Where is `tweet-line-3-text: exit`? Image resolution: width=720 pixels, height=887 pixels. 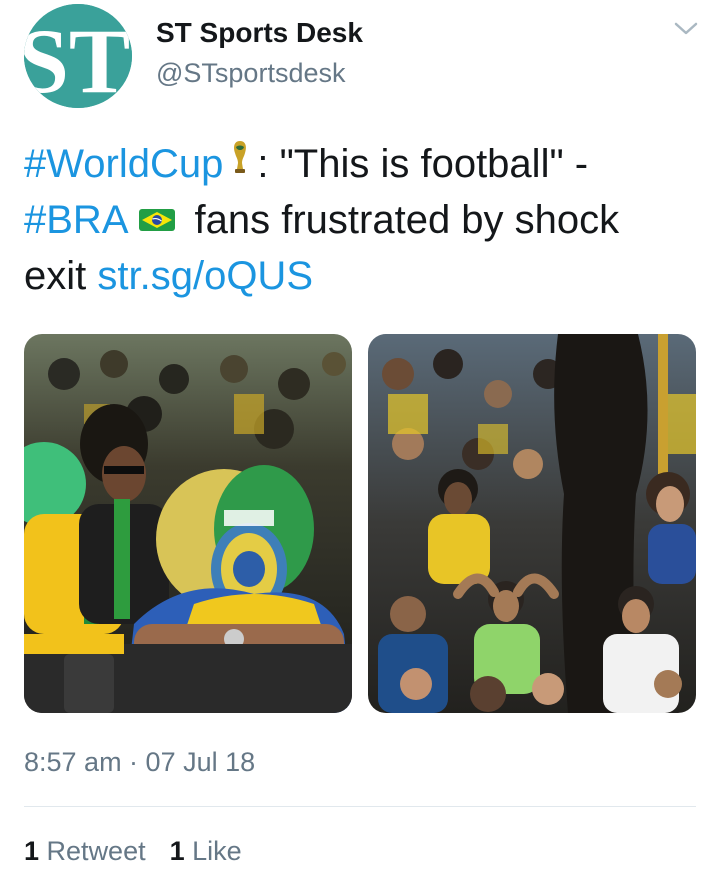 tweet-line-3-text: exit is located at coordinates (55, 276).